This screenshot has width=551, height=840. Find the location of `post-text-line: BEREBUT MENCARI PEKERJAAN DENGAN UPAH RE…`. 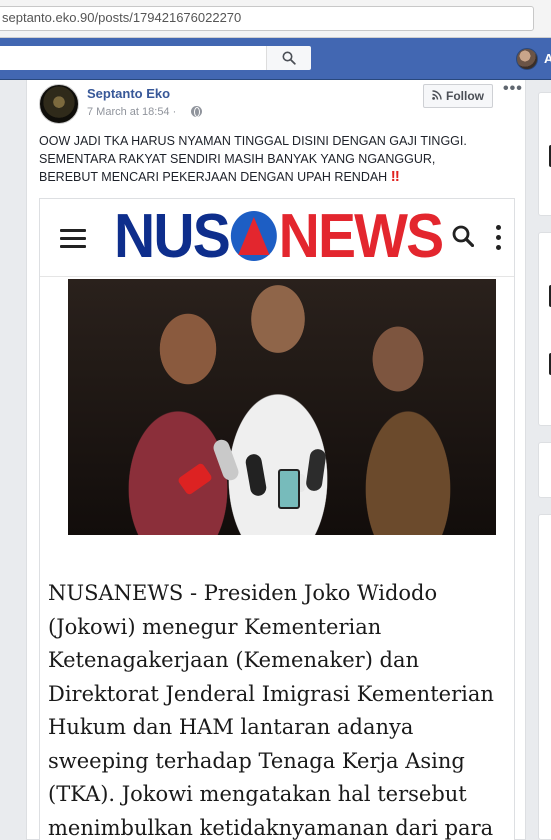

post-text-line: BEREBUT MENCARI PEKERJAAN DENGAN UPAH RE… is located at coordinates (279, 177).